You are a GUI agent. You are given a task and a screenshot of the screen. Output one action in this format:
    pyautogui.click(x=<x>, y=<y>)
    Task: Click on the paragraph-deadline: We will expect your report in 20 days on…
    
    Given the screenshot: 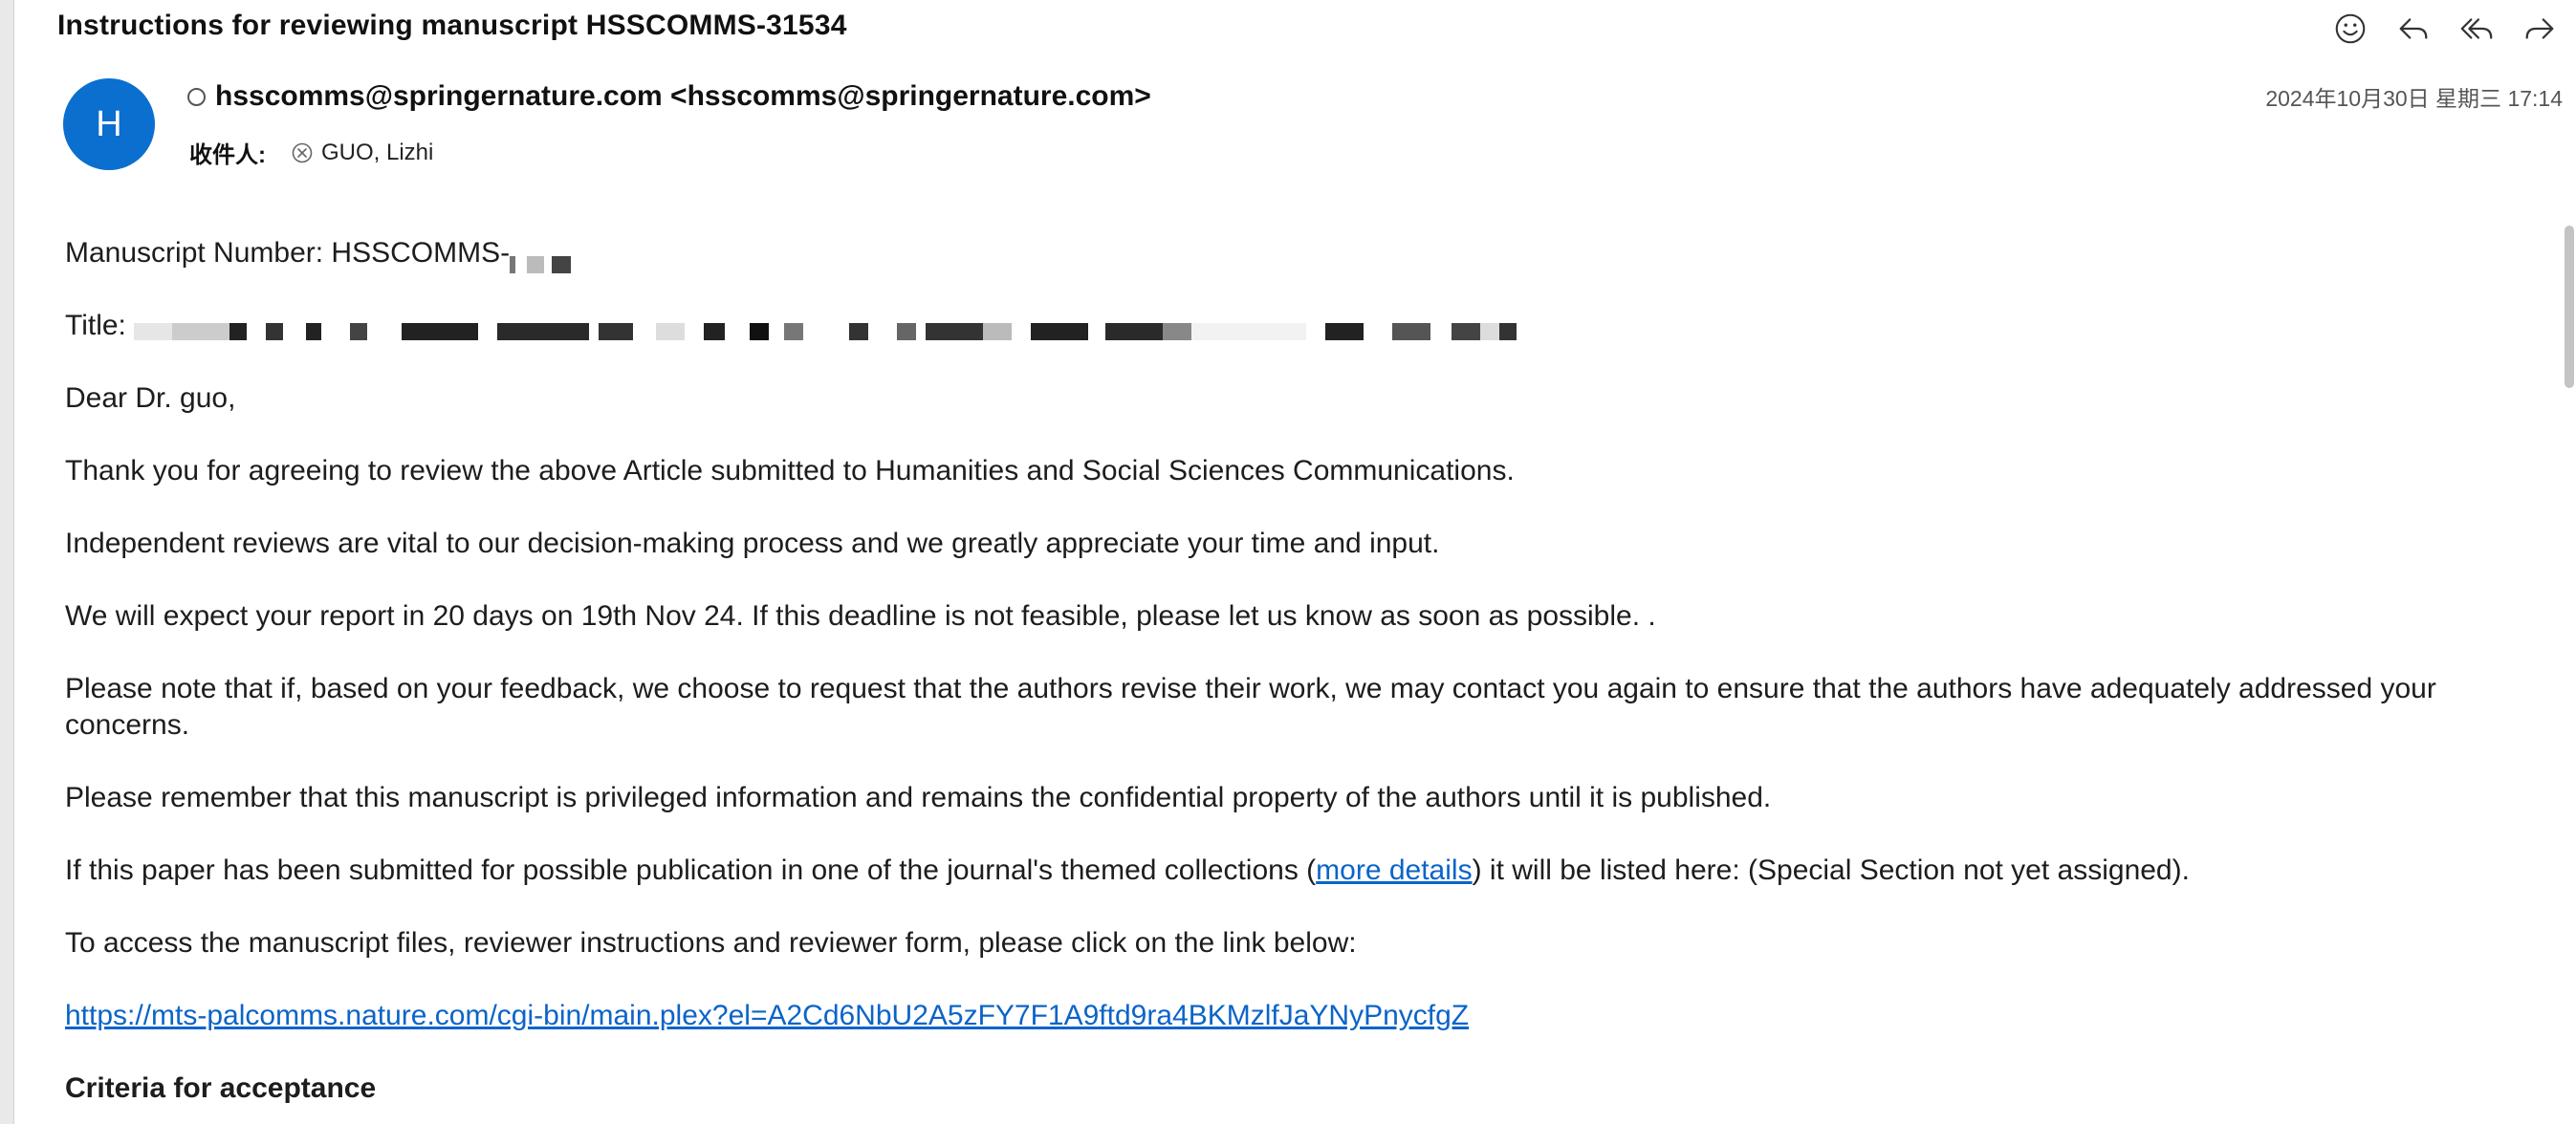 What is the action you would take?
    pyautogui.click(x=860, y=616)
    